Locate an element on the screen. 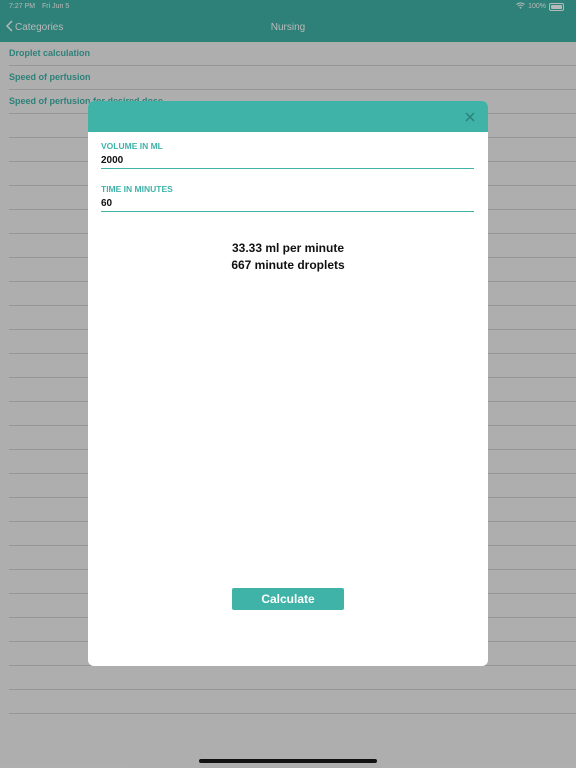 The image size is (576, 768). close-icon is located at coordinates (470, 116).